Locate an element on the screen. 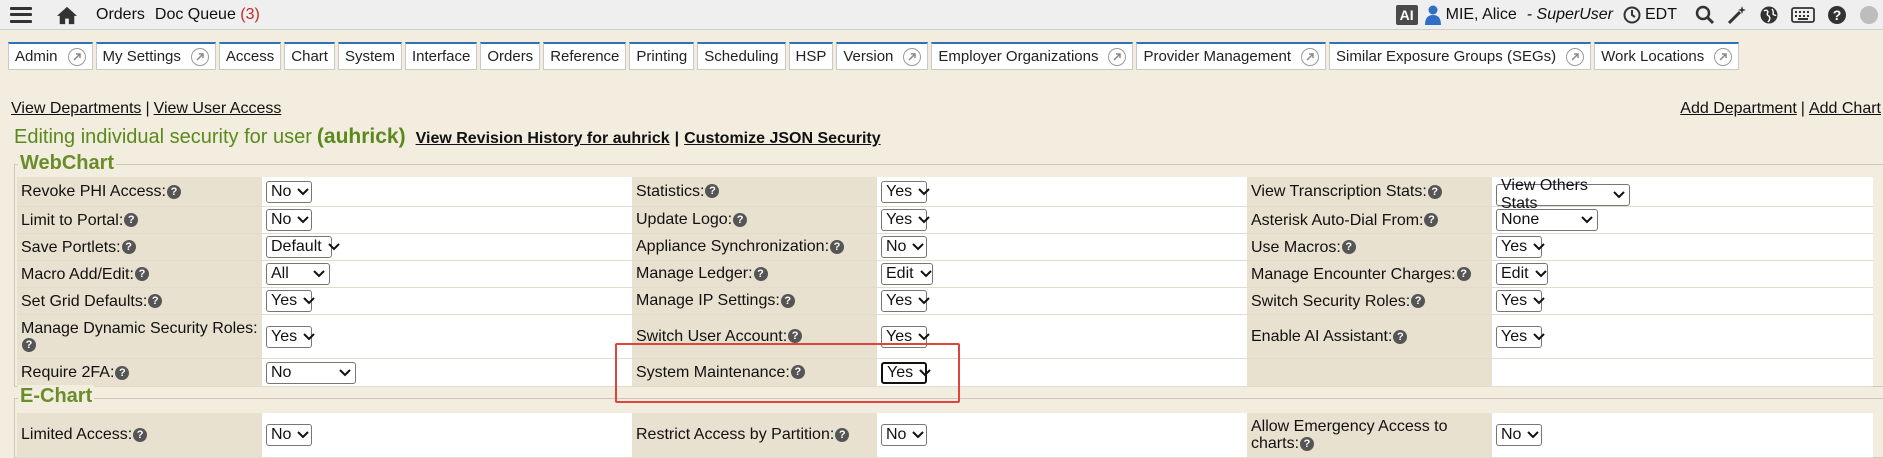 Image resolution: width=1883 pixels, height=458 pixels. add-links: Add Department | Add Chart is located at coordinates (1780, 109).